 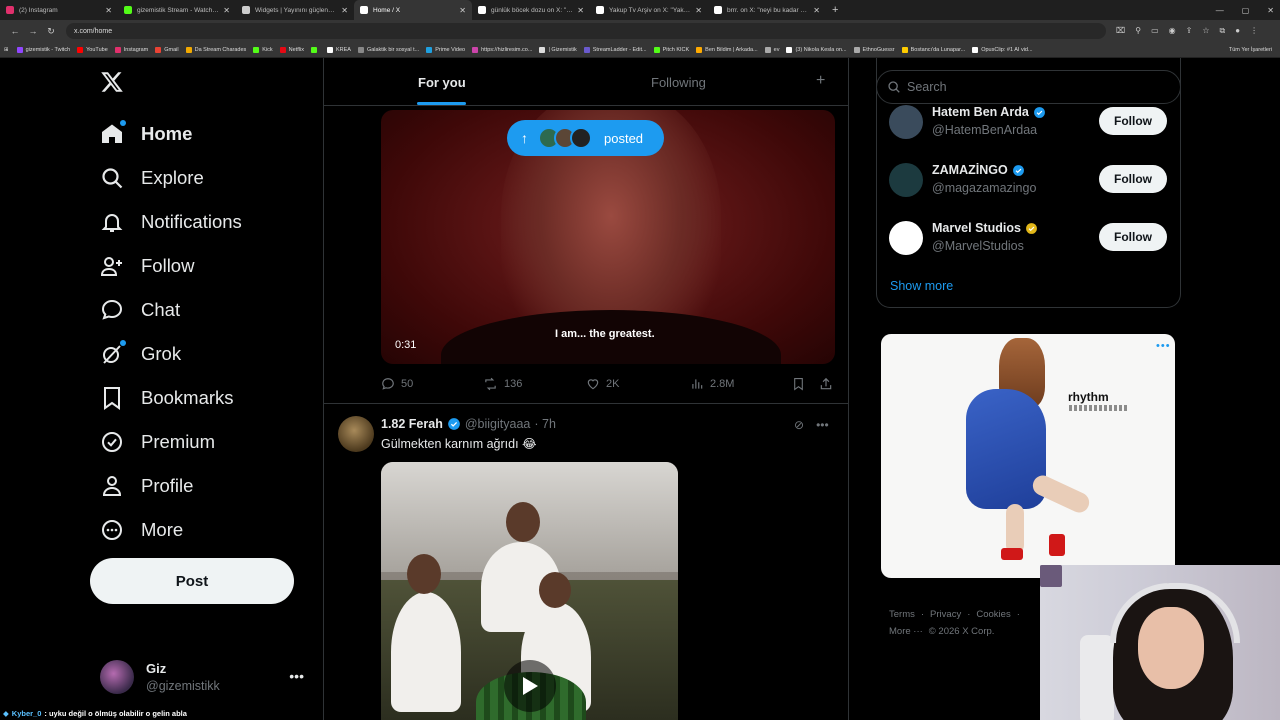 What do you see at coordinates (140, 310) in the screenshot?
I see `nav-item-chat: Chat` at bounding box center [140, 310].